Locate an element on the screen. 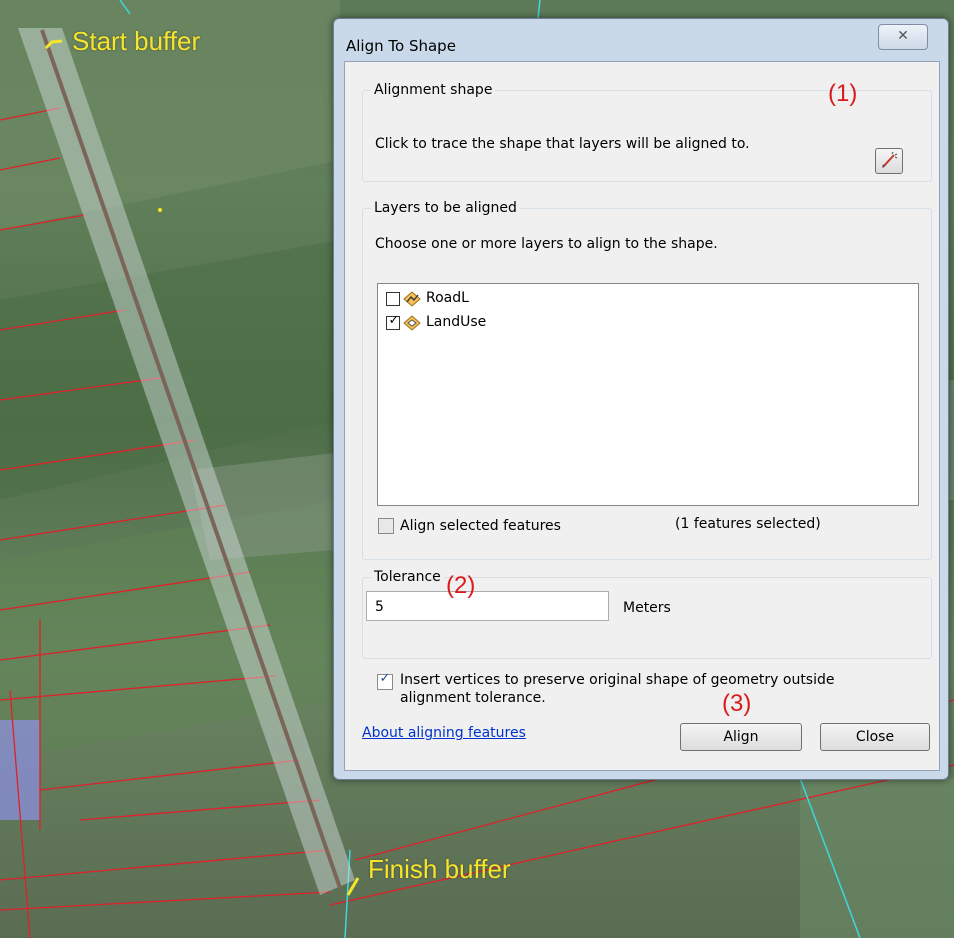 Image resolution: width=954 pixels, height=938 pixels. callout-label-3: (3) is located at coordinates (737, 703).